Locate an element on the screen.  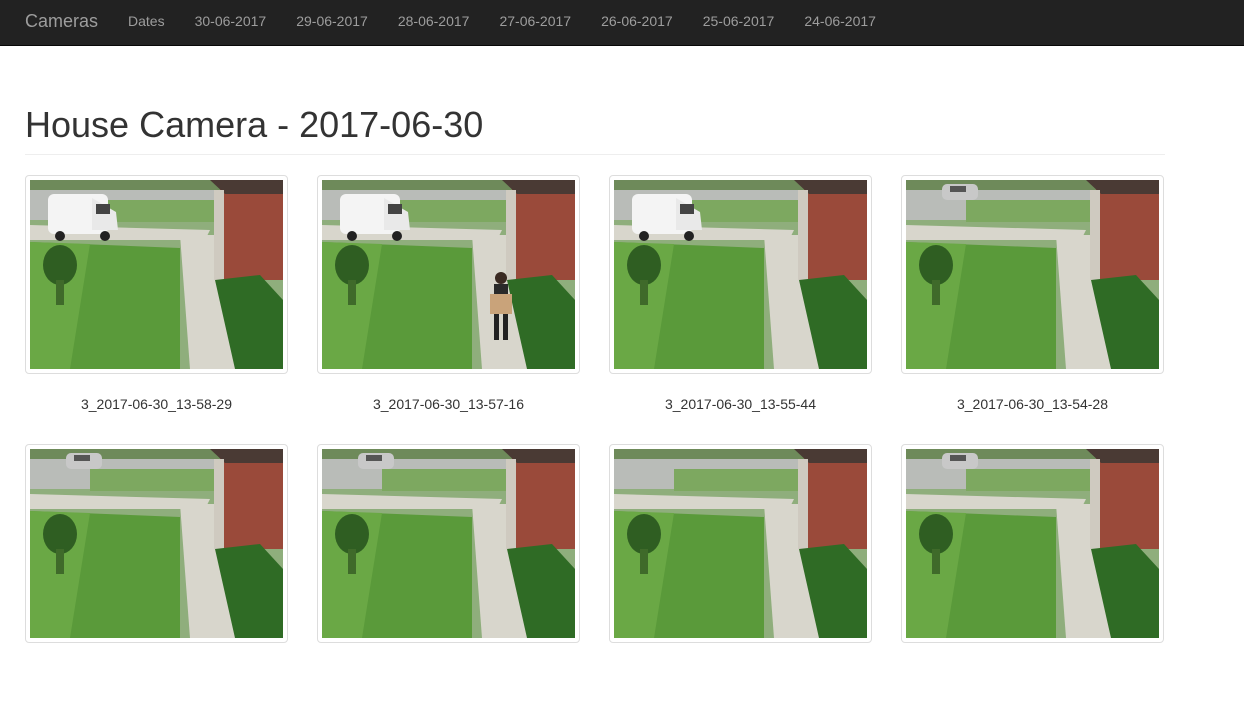
nav-item-date: 28-06-2017 is located at coordinates (434, 23).